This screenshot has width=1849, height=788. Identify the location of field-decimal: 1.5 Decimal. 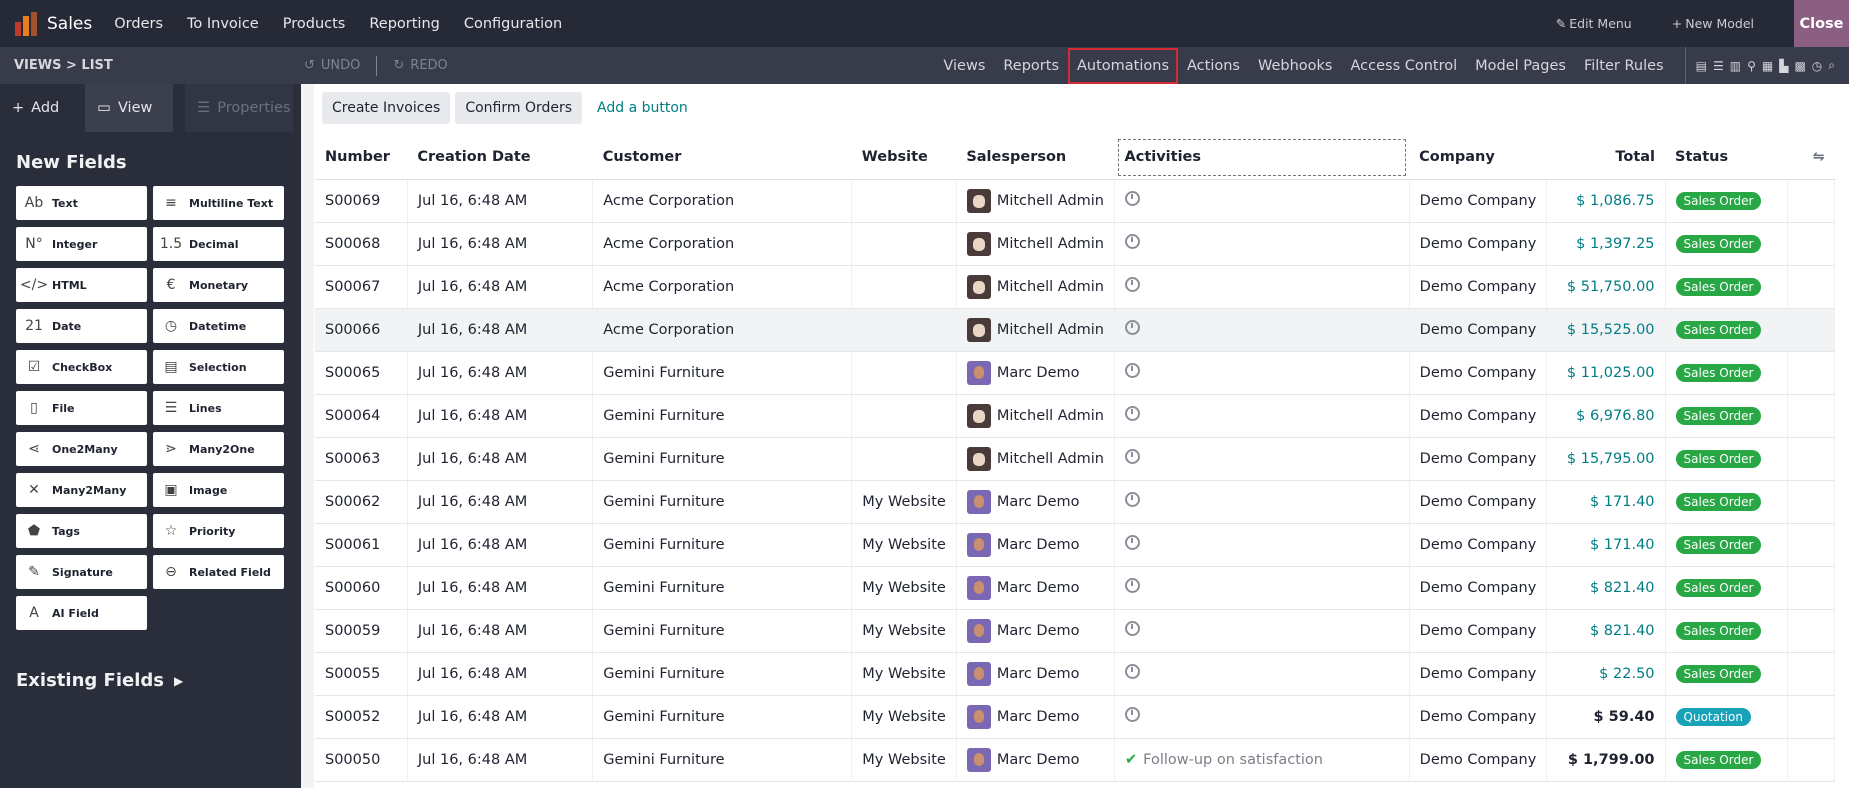
(218, 244).